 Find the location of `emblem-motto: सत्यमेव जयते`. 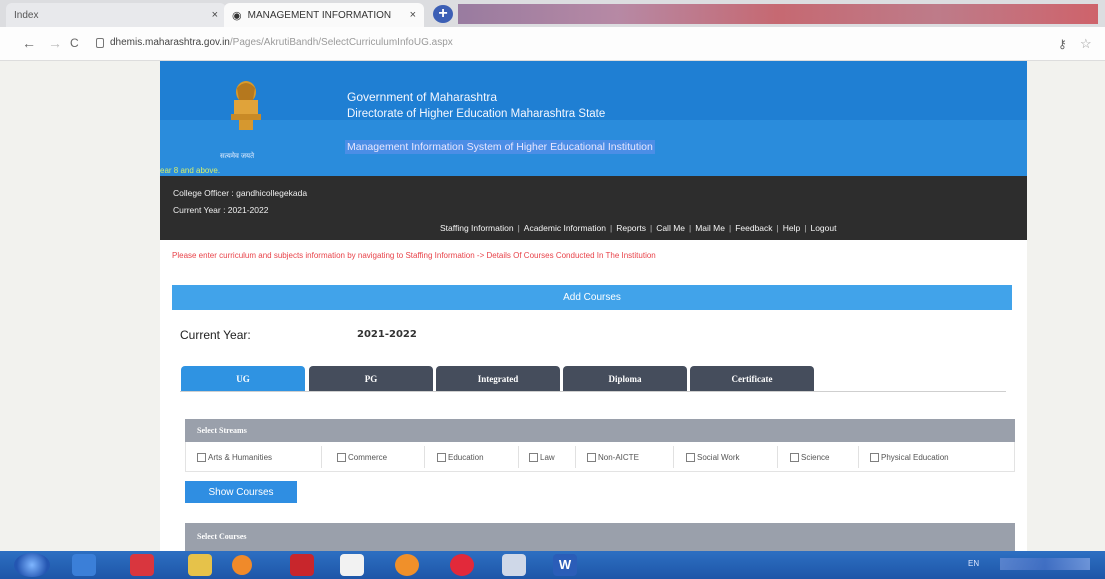

emblem-motto: सत्यमेव जयते is located at coordinates (237, 156).